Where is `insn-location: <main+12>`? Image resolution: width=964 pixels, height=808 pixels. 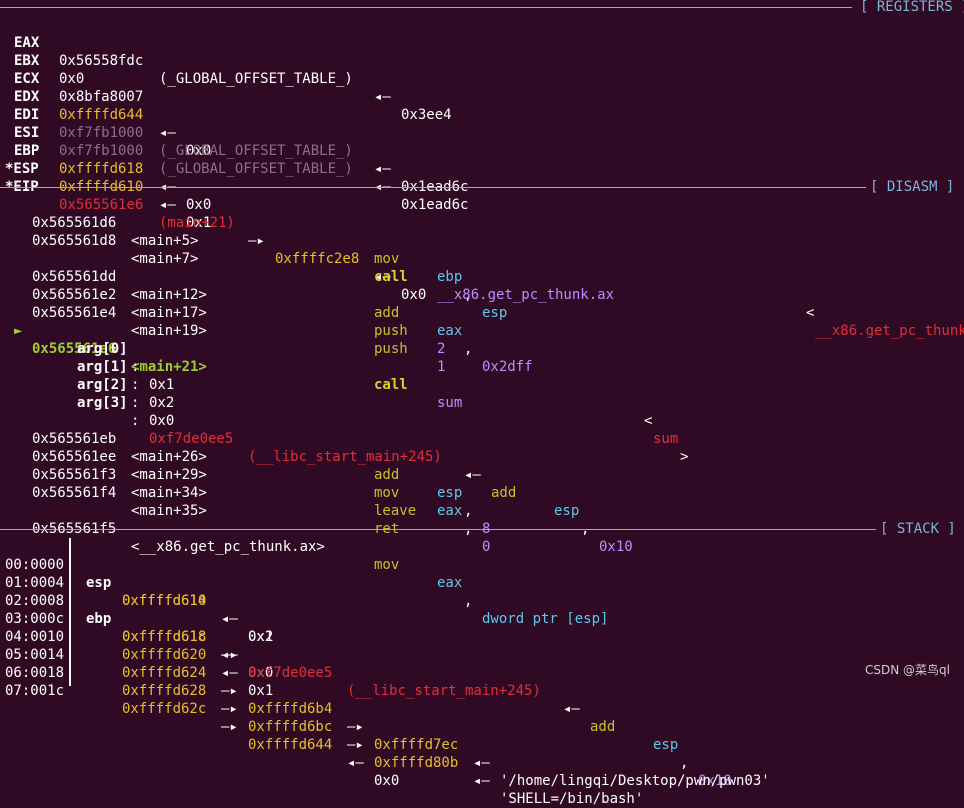 insn-location: <main+12> is located at coordinates (169, 295).